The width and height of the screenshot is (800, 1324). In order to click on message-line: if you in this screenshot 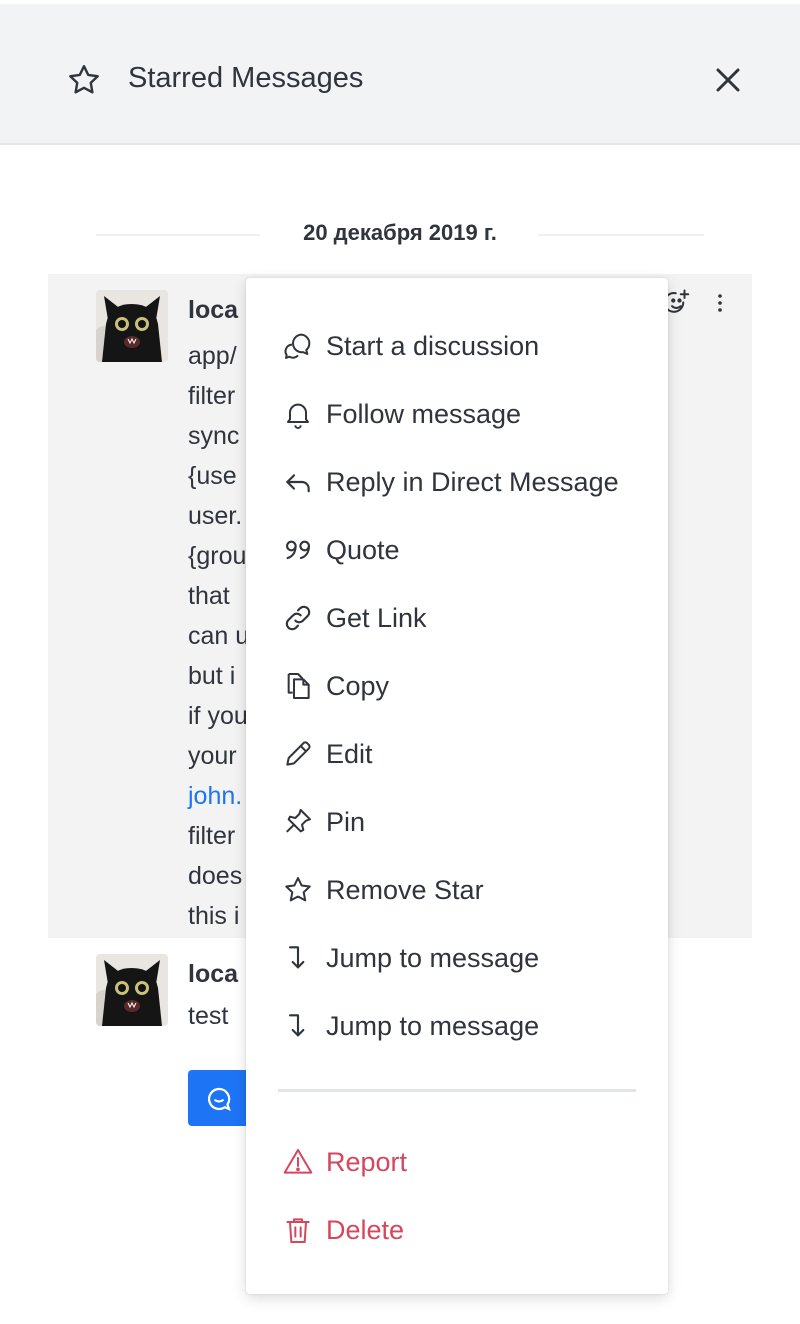, I will do `click(218, 716)`.